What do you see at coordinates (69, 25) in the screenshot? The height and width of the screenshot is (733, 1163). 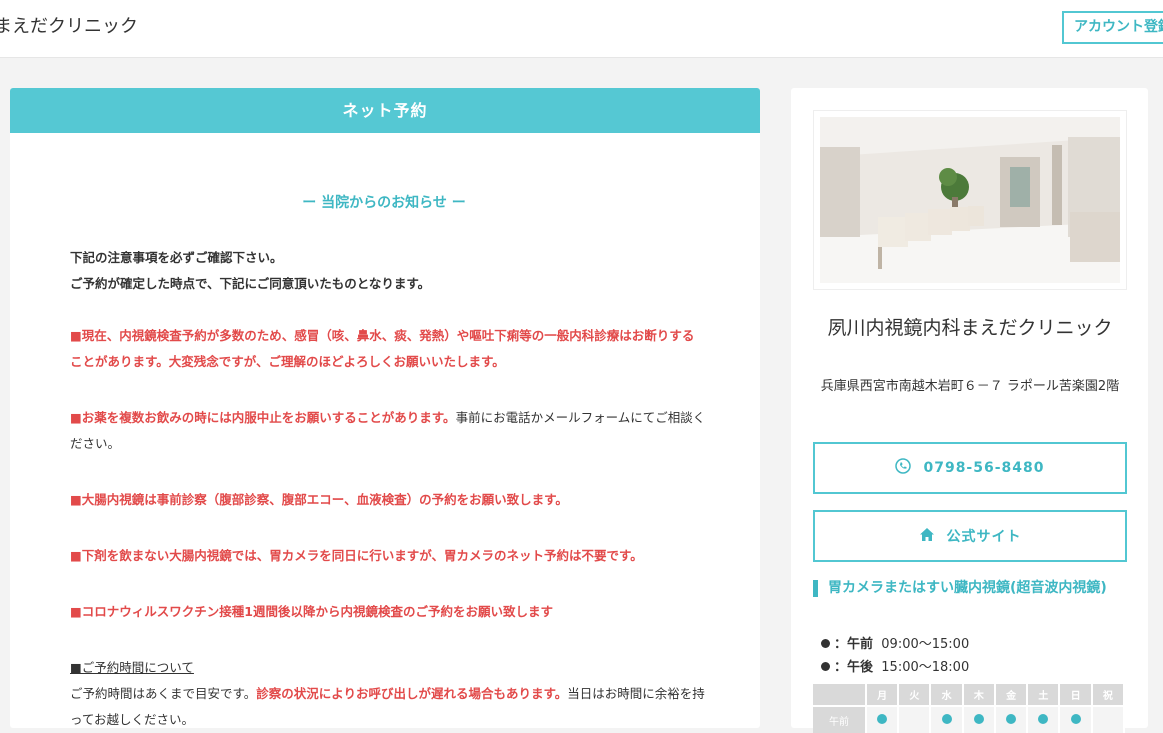 I see `site-title: まえだクリニック` at bounding box center [69, 25].